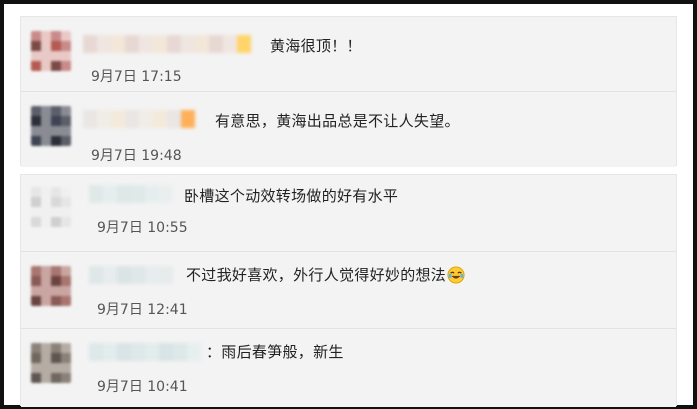  Describe the element at coordinates (142, 310) in the screenshot. I see `comment-time: 9月7日 12:41` at that location.